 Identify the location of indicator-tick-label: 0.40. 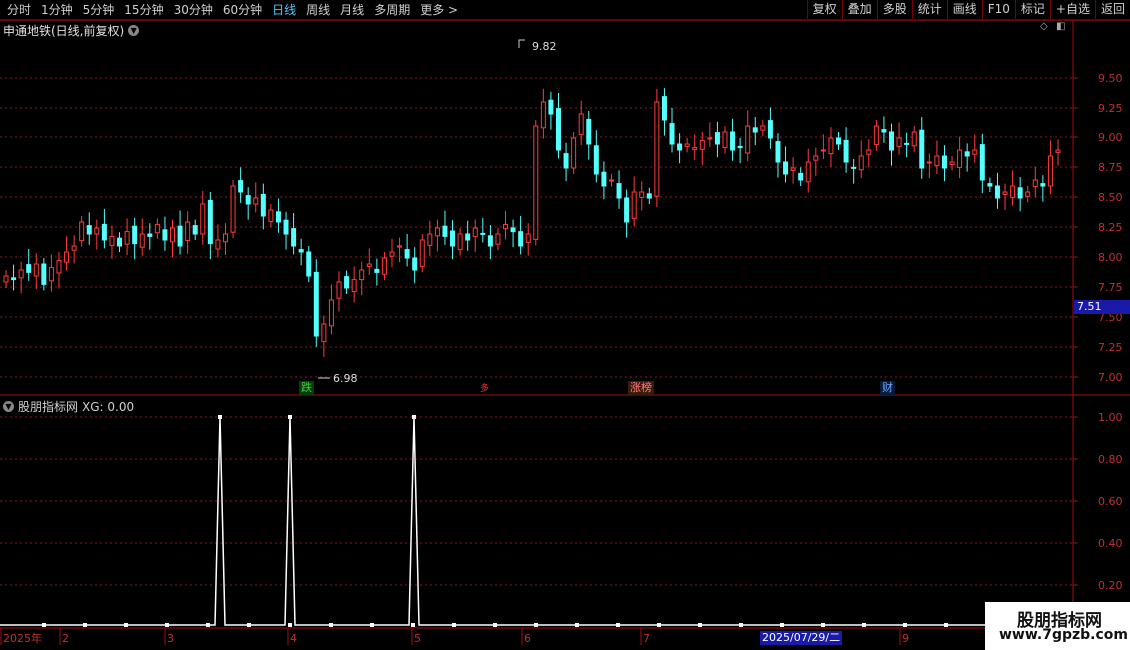
(1110, 543).